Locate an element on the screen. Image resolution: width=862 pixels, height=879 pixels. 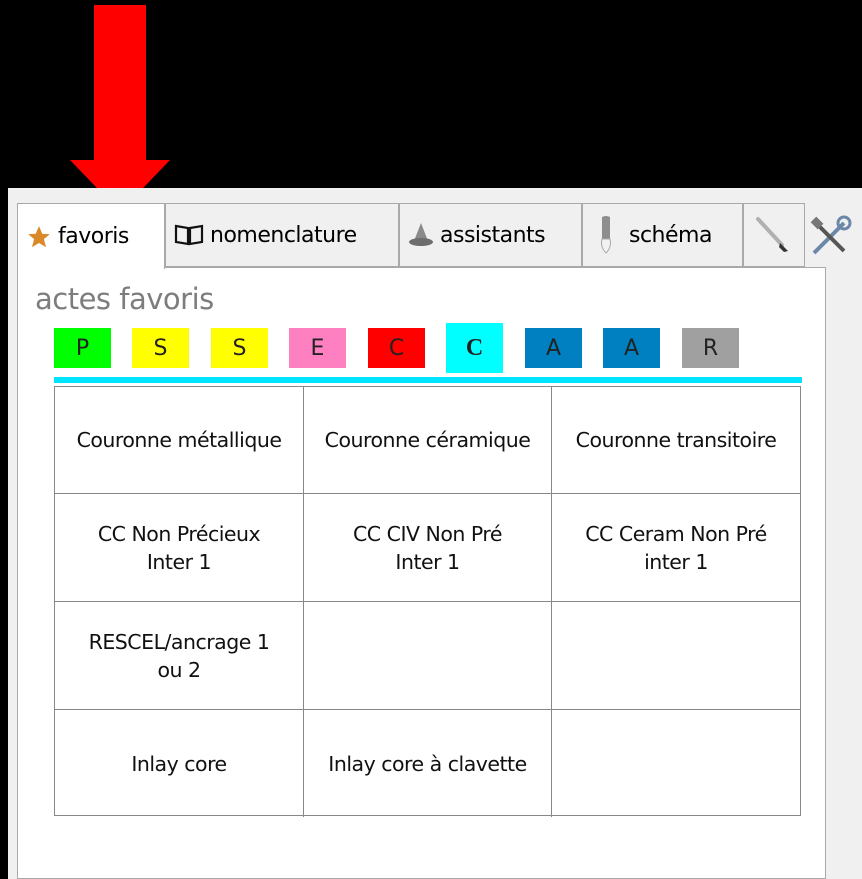
tab-favoris: favoris is located at coordinates (91, 236).